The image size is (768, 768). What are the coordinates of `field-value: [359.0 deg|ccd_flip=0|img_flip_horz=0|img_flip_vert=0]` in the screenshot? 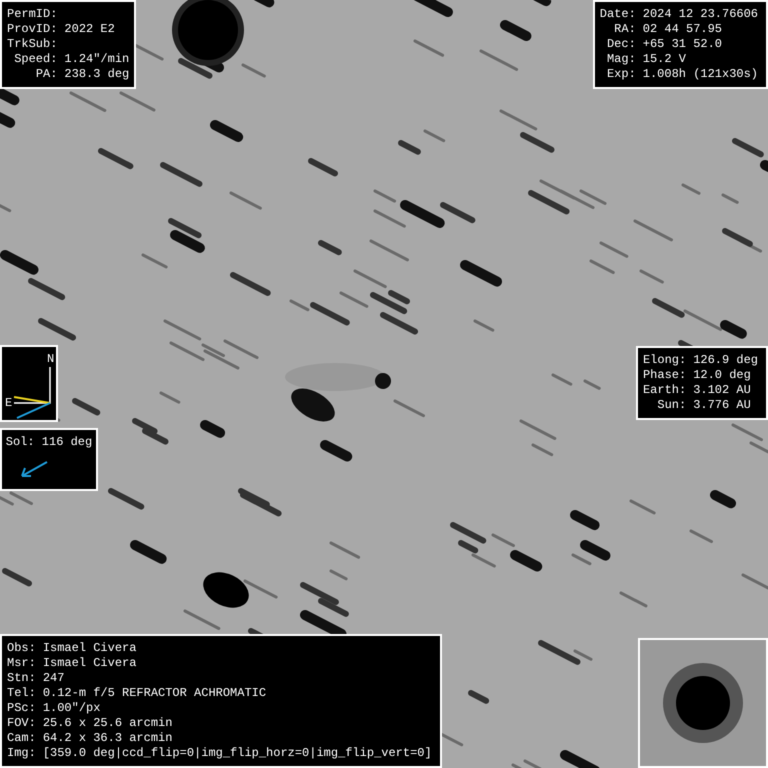 It's located at (237, 753).